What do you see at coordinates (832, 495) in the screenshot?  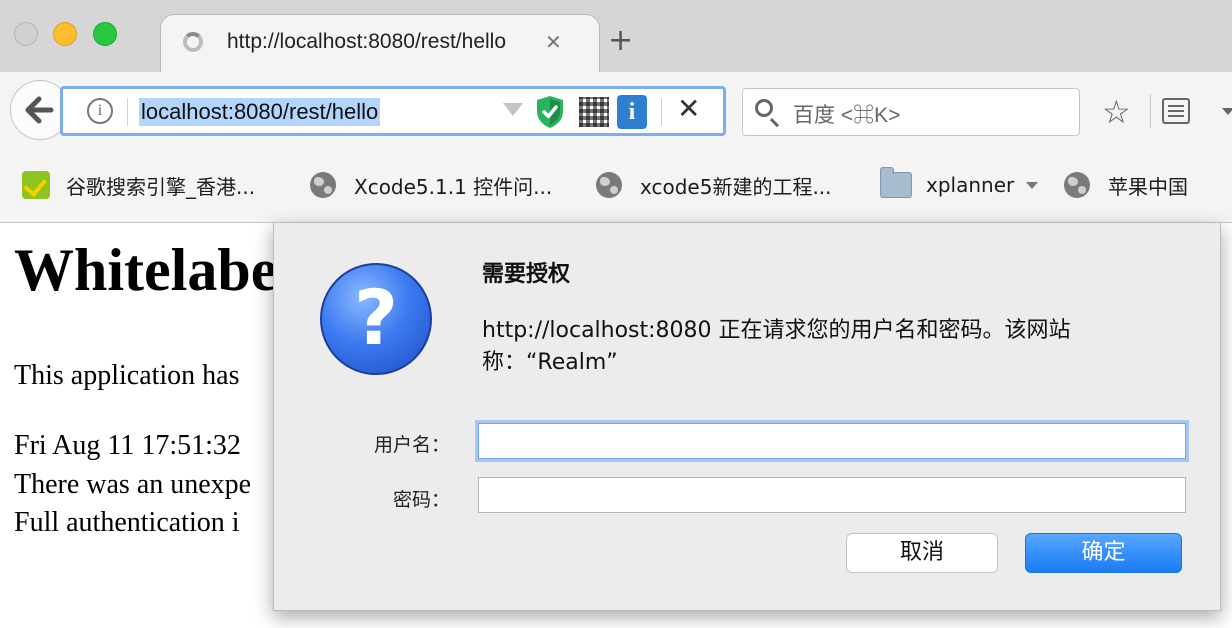 I see `password-field` at bounding box center [832, 495].